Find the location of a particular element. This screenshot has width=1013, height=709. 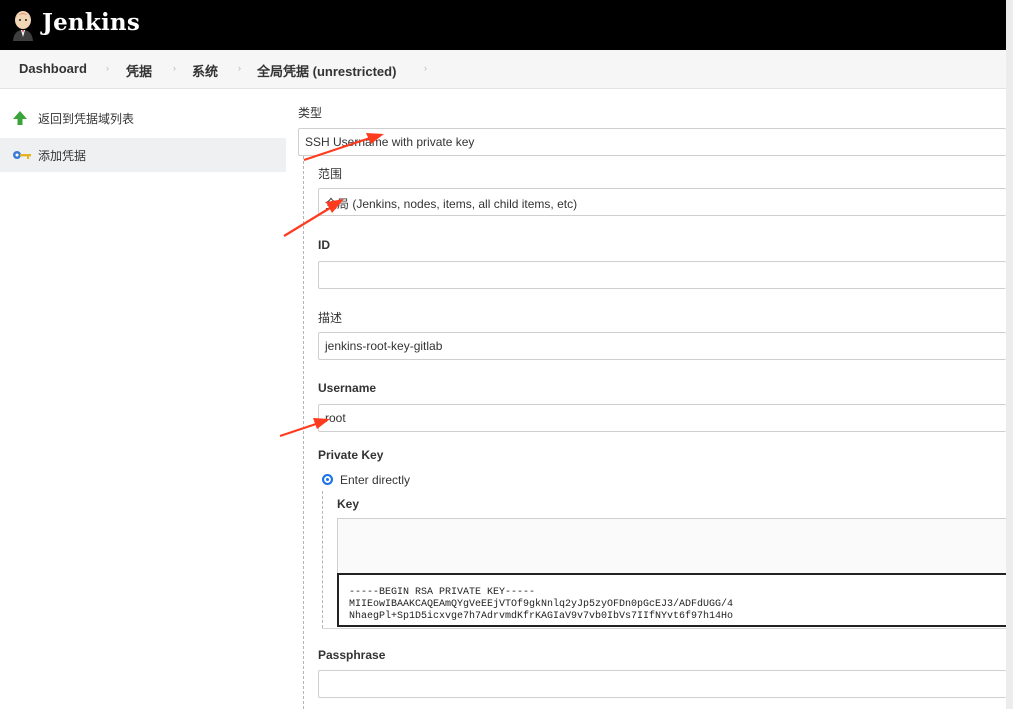

app-title: Jenkins is located at coordinates (91, 22).